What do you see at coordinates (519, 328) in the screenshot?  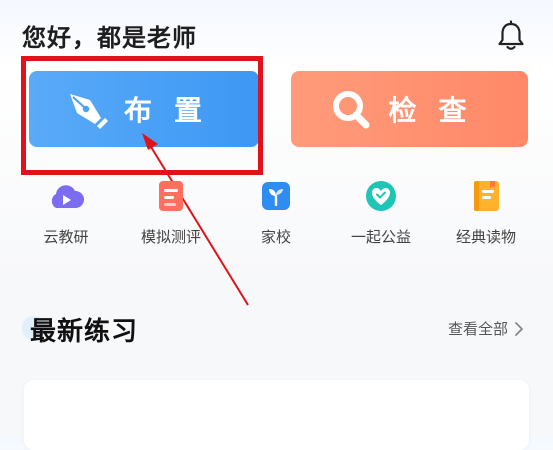 I see `chevron-right-icon` at bounding box center [519, 328].